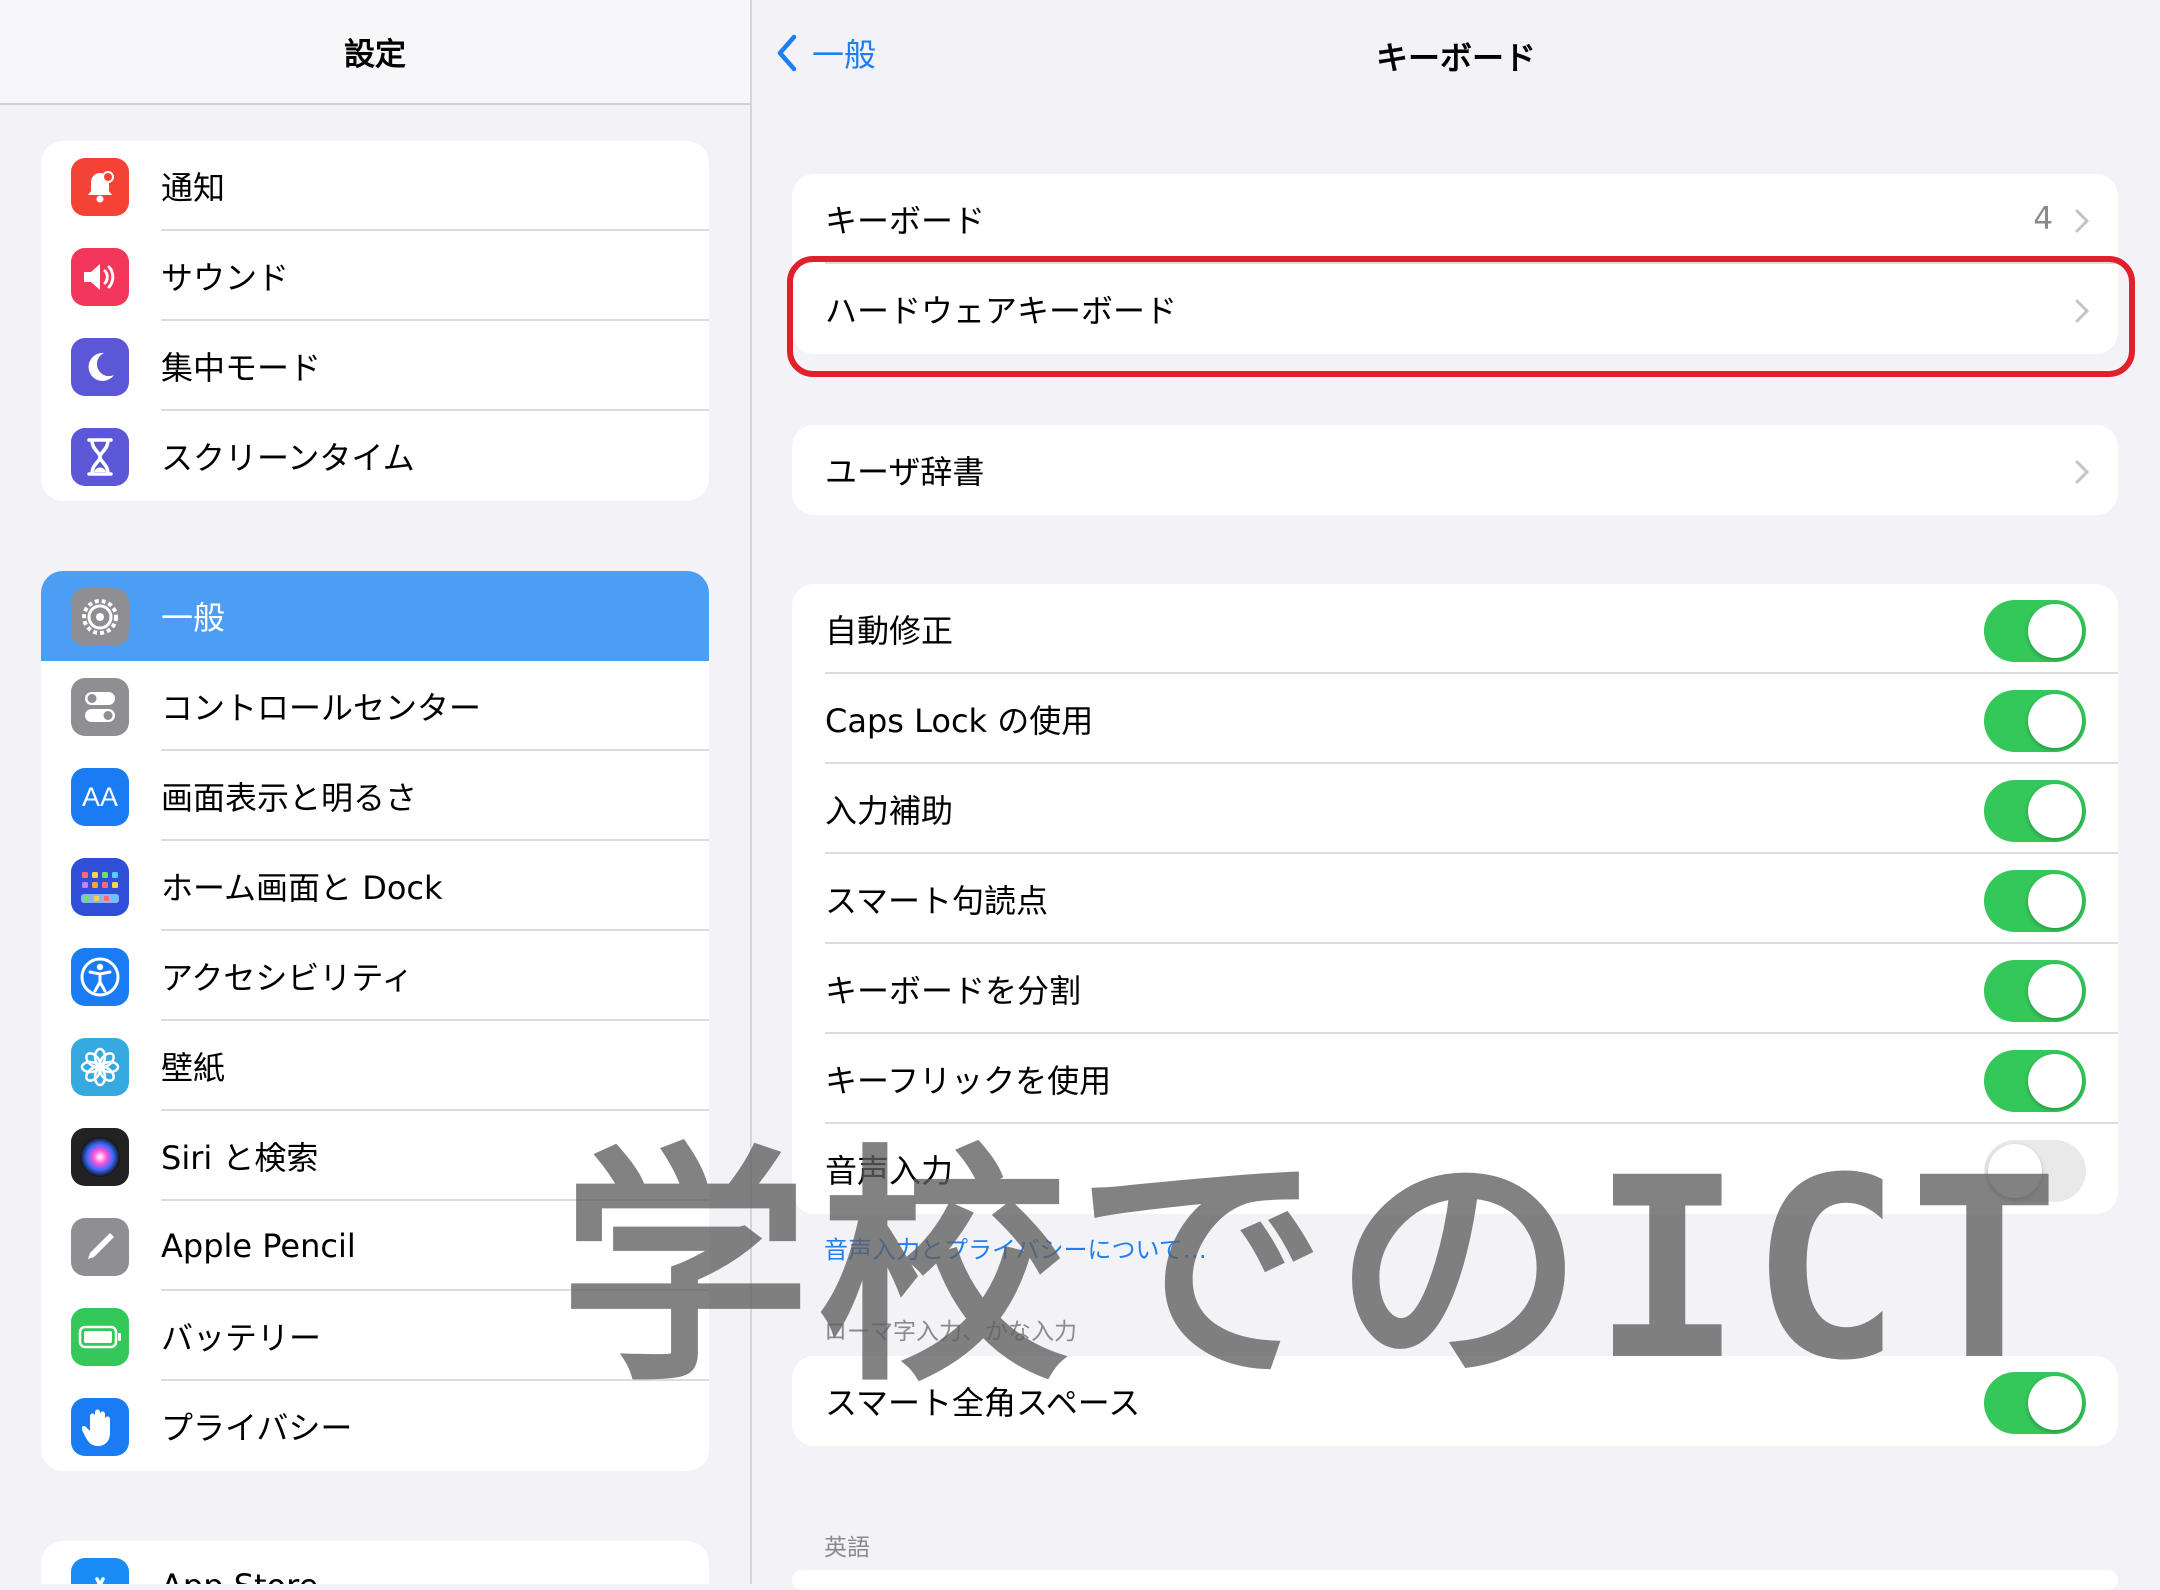 Image resolution: width=2160 pixels, height=1590 pixels. I want to click on sidebar-item-label: Apple Pencil, so click(258, 1246).